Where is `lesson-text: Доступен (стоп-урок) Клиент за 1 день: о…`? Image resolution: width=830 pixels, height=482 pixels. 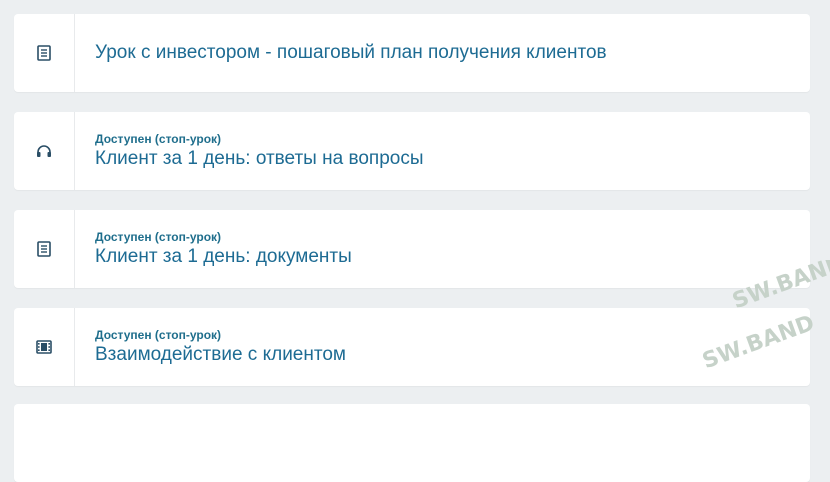 lesson-text: Доступен (стоп-урок) Клиент за 1 день: о… is located at coordinates (442, 151).